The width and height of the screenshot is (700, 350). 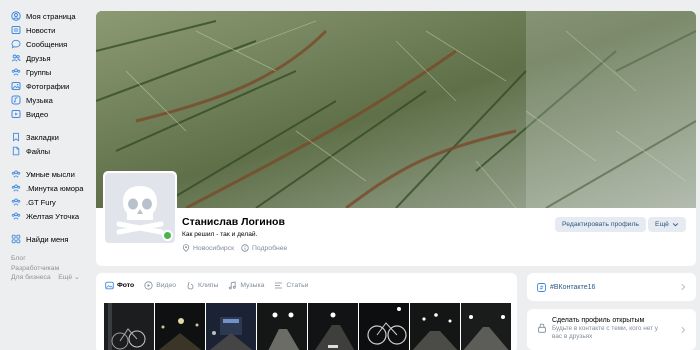 I want to click on tab-label: Фото, so click(x=126, y=285).